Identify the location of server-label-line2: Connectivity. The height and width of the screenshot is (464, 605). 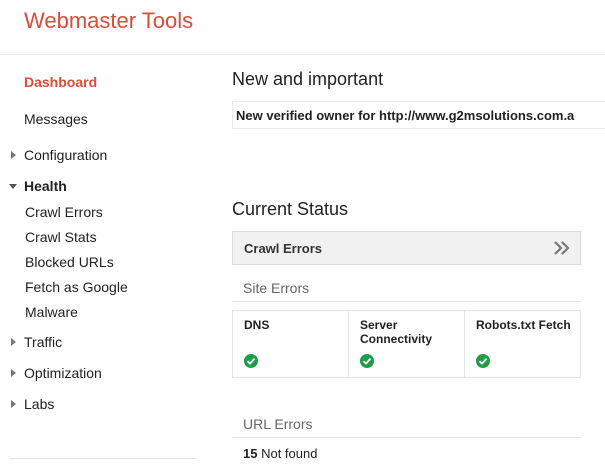
(396, 339).